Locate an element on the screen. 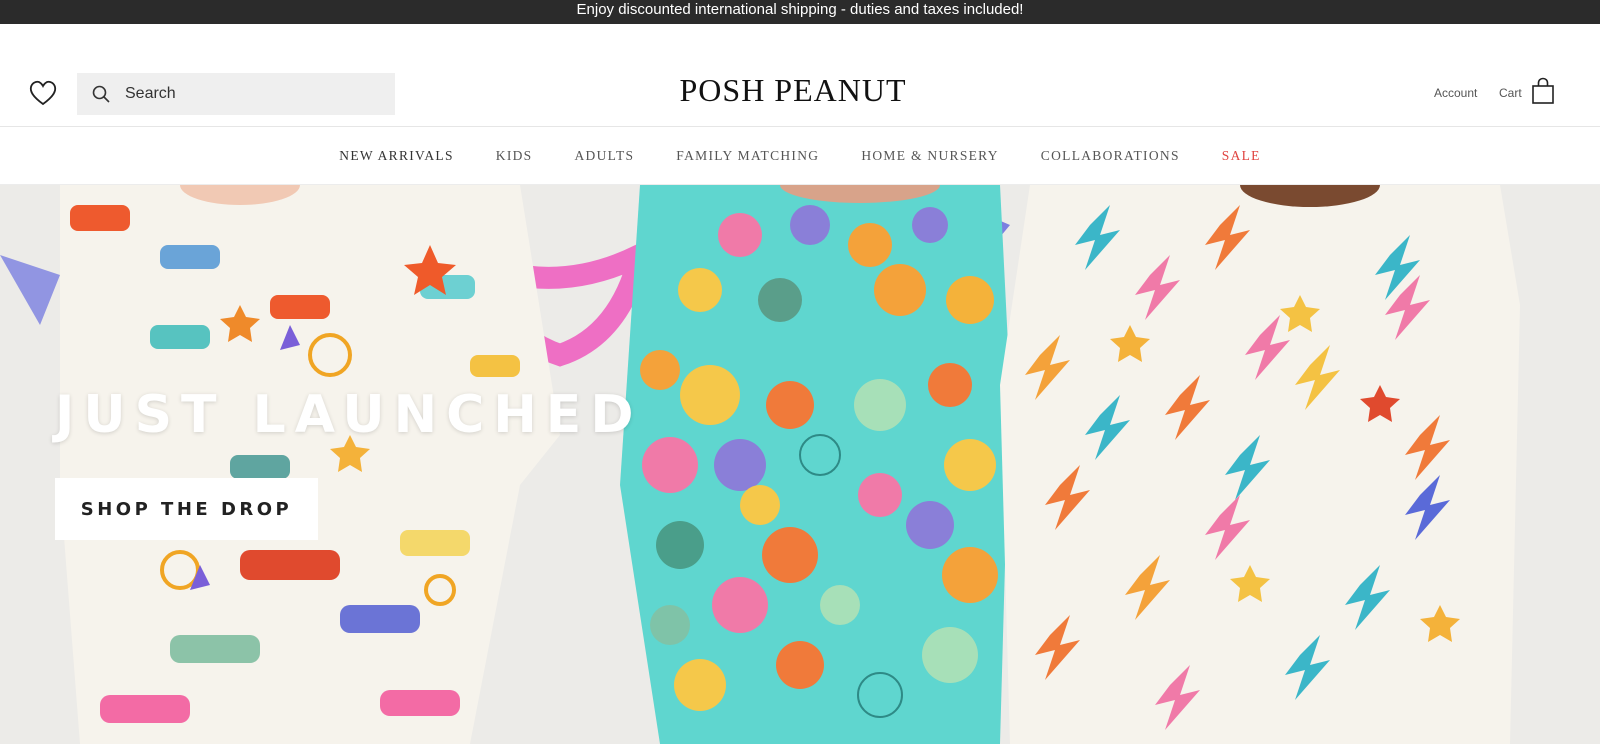  nav-adults: ADULTS is located at coordinates (604, 156).